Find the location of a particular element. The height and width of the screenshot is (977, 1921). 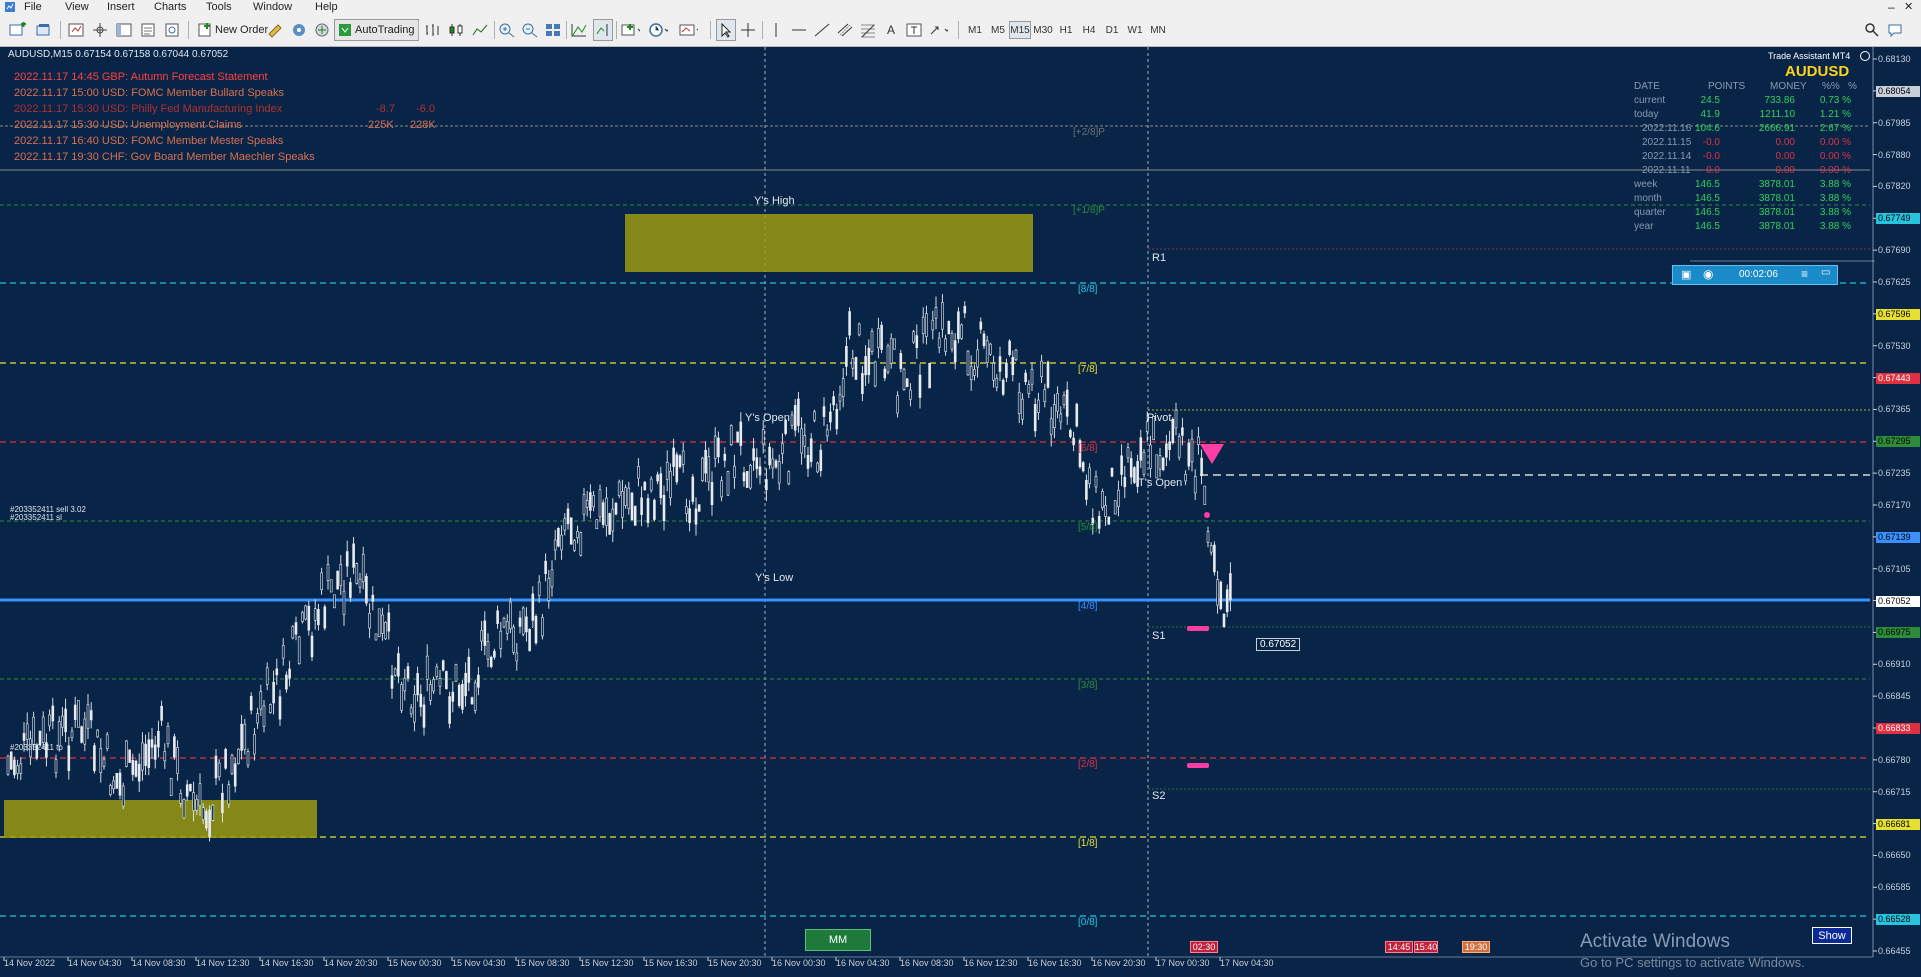

timeframe-m1: M1 is located at coordinates (975, 30).